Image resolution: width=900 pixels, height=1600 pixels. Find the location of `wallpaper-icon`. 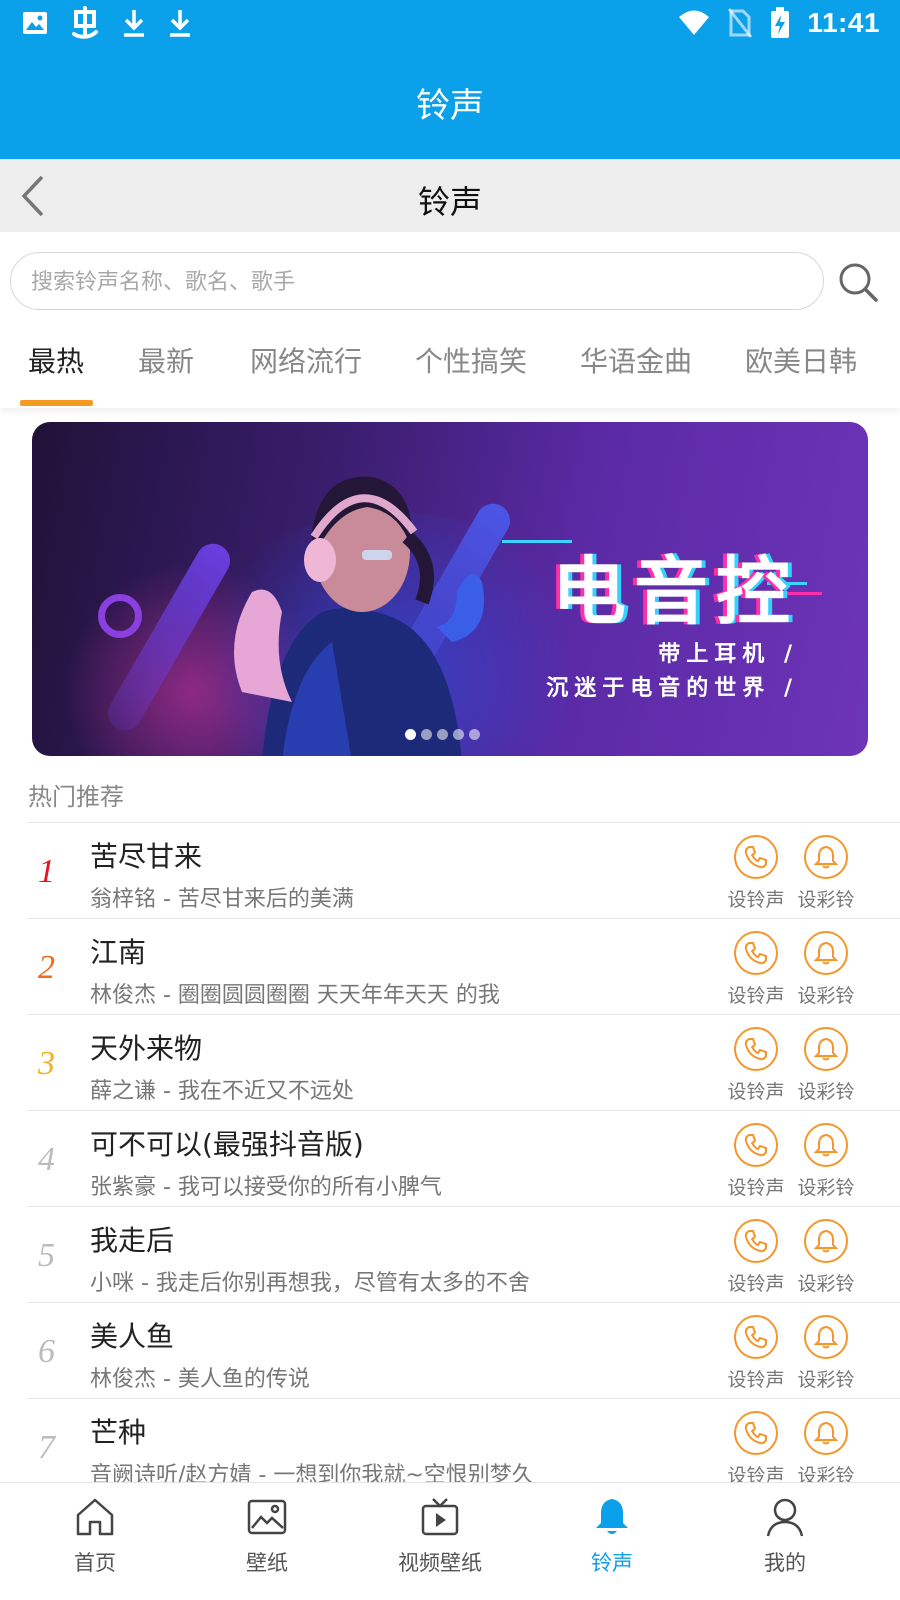

wallpaper-icon is located at coordinates (267, 1517).